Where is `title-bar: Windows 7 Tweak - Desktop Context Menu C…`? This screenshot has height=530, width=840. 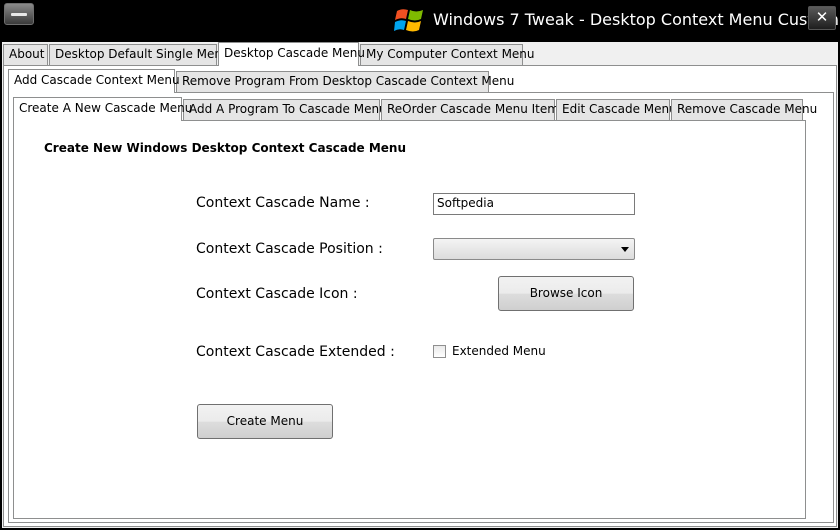
title-bar: Windows 7 Tweak - Desktop Context Menu C… is located at coordinates (420, 21).